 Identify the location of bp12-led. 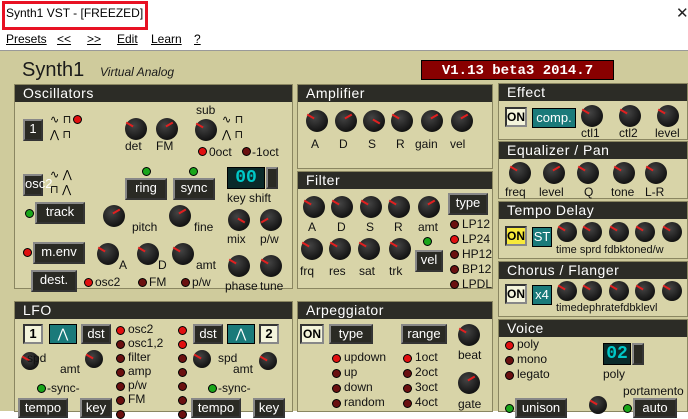
(454, 269).